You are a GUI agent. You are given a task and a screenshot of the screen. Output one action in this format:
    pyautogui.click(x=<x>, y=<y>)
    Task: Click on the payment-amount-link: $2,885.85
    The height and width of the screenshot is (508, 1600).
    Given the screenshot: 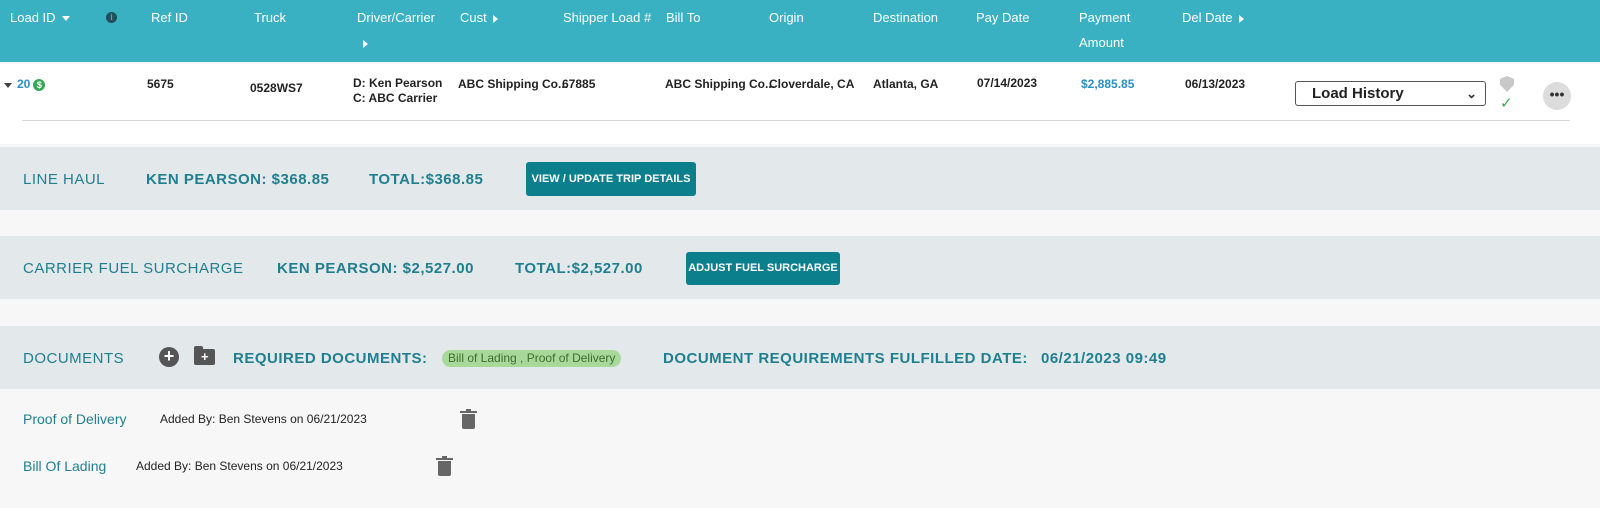 What is the action you would take?
    pyautogui.click(x=1107, y=84)
    